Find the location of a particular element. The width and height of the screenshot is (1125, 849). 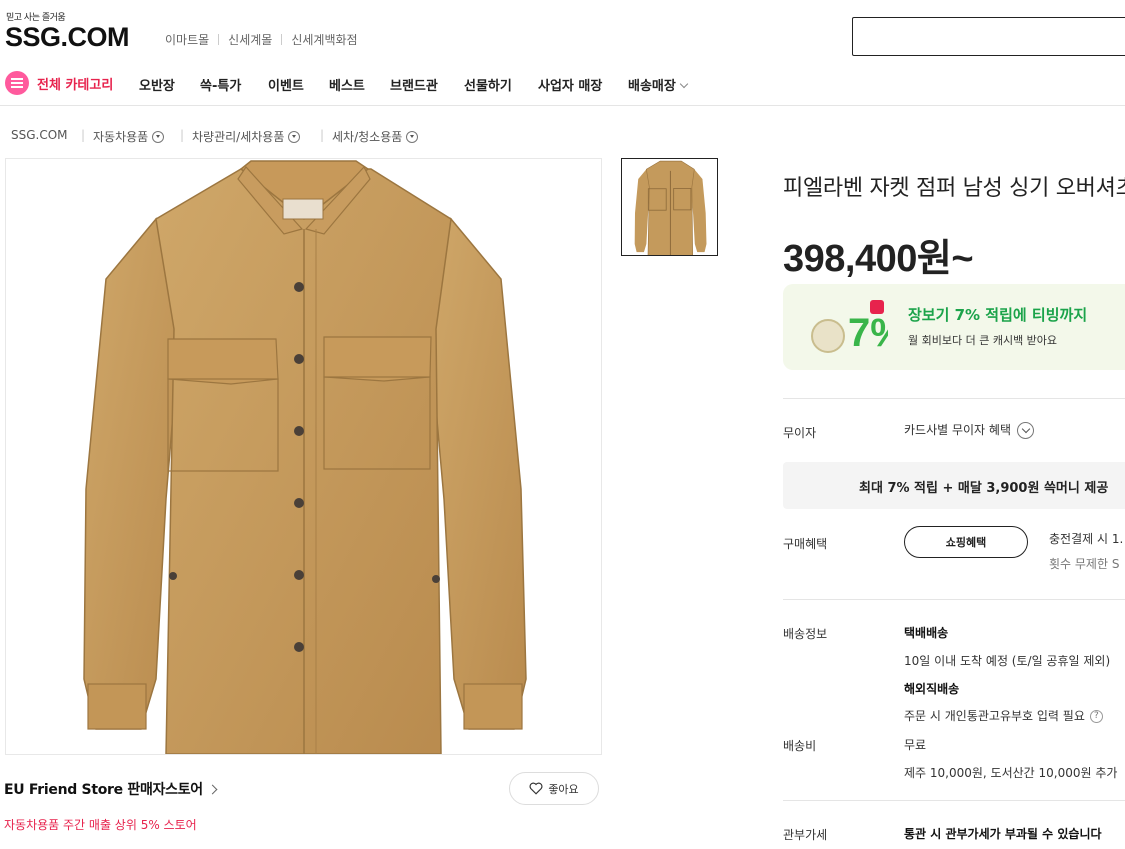

promo-subtitle: 월 회비보다 더 큰 캐시백 받아요 is located at coordinates (983, 340).